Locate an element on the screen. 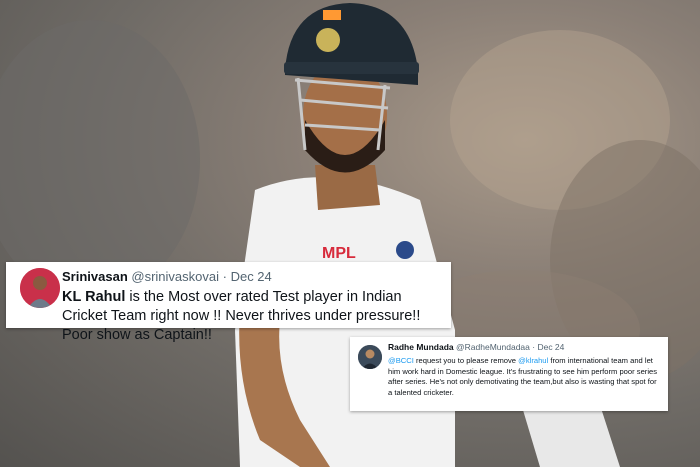  tweet-body: request you to please remove is located at coordinates (466, 360).